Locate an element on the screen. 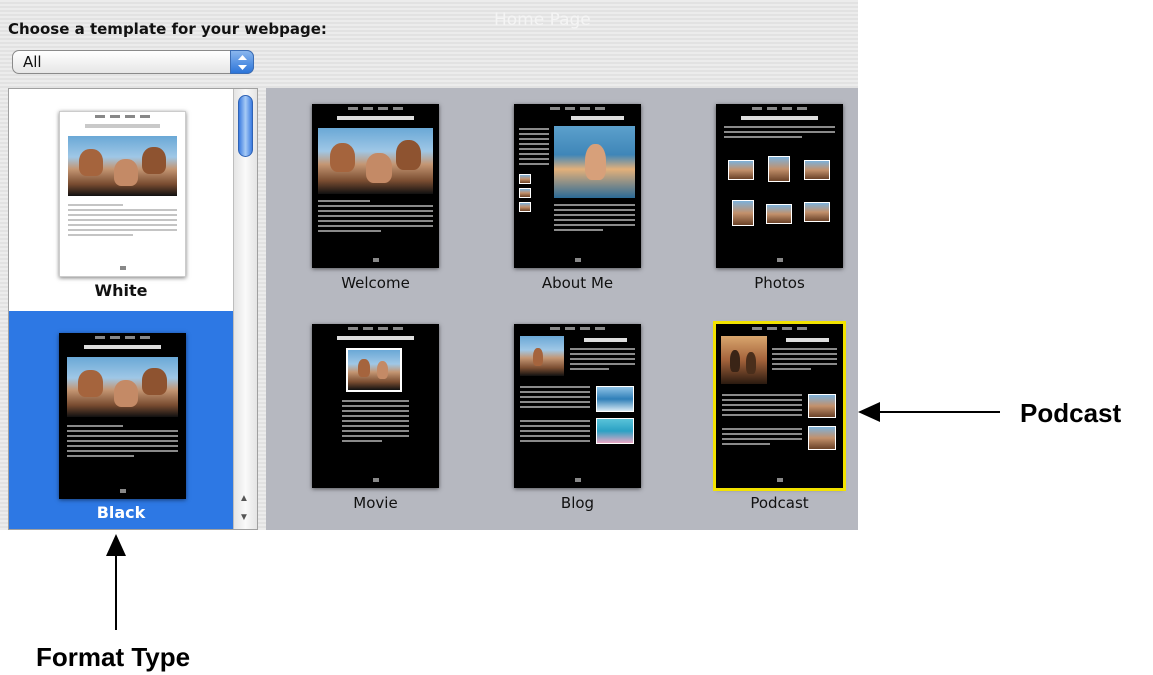 The image size is (1153, 675). scroll-thumb is located at coordinates (245, 126).